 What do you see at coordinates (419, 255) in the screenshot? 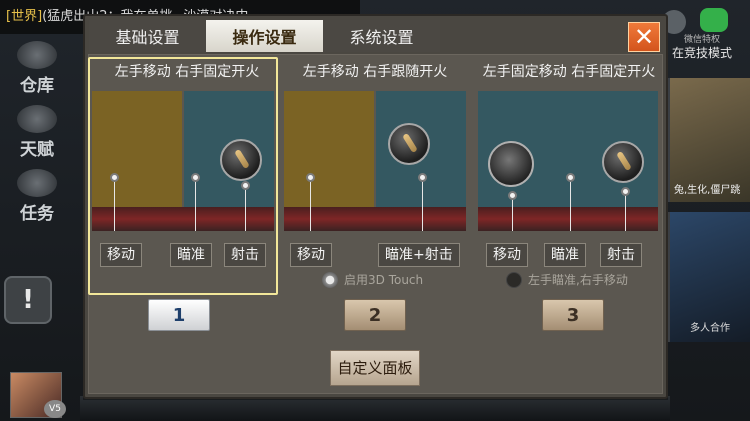
I see `label-aim-fire: 瞄准+射击` at bounding box center [419, 255].